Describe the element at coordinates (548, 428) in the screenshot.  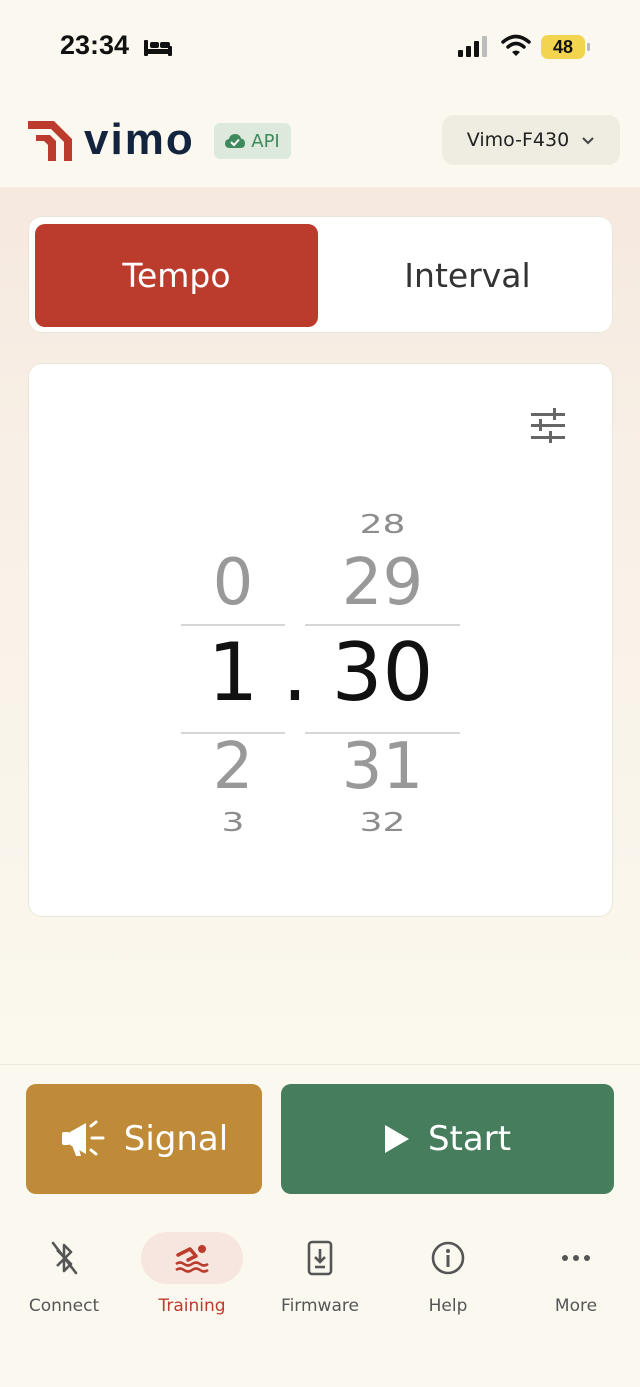
I see `sliders-settings-icon` at that location.